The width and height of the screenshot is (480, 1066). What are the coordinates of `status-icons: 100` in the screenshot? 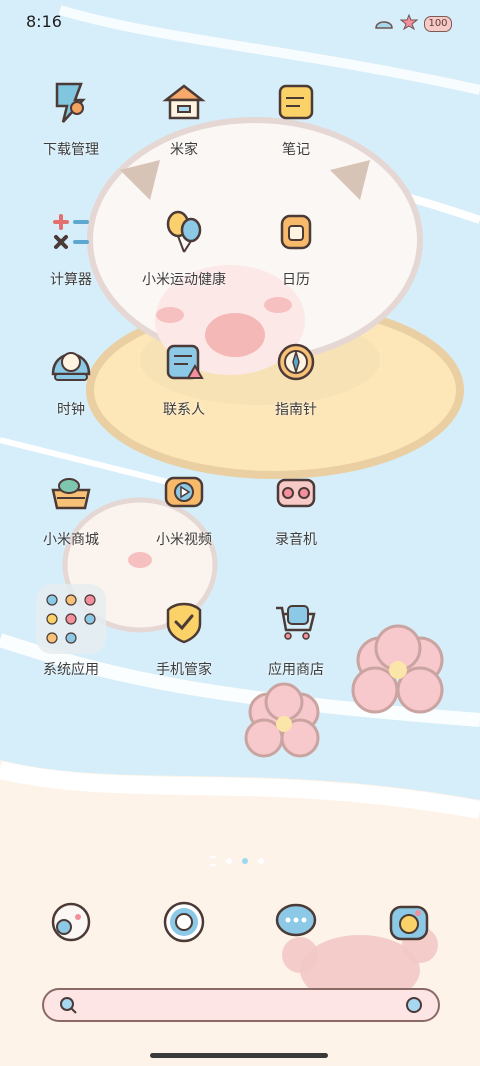 It's located at (413, 23).